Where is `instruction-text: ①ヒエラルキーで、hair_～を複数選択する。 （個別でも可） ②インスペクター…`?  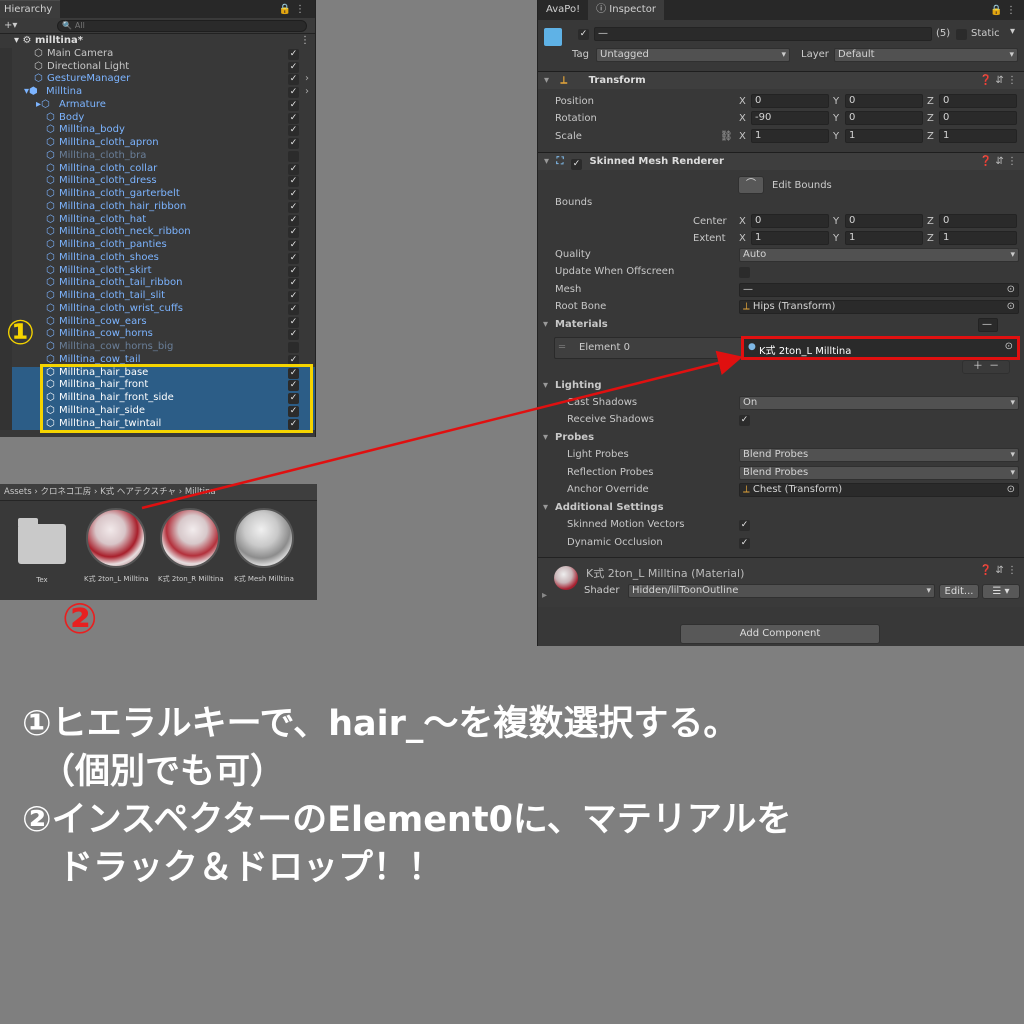 instruction-text: ①ヒエラルキーで、hair_～を複数選択する。 （個別でも可） ②インスペクター… is located at coordinates (407, 796).